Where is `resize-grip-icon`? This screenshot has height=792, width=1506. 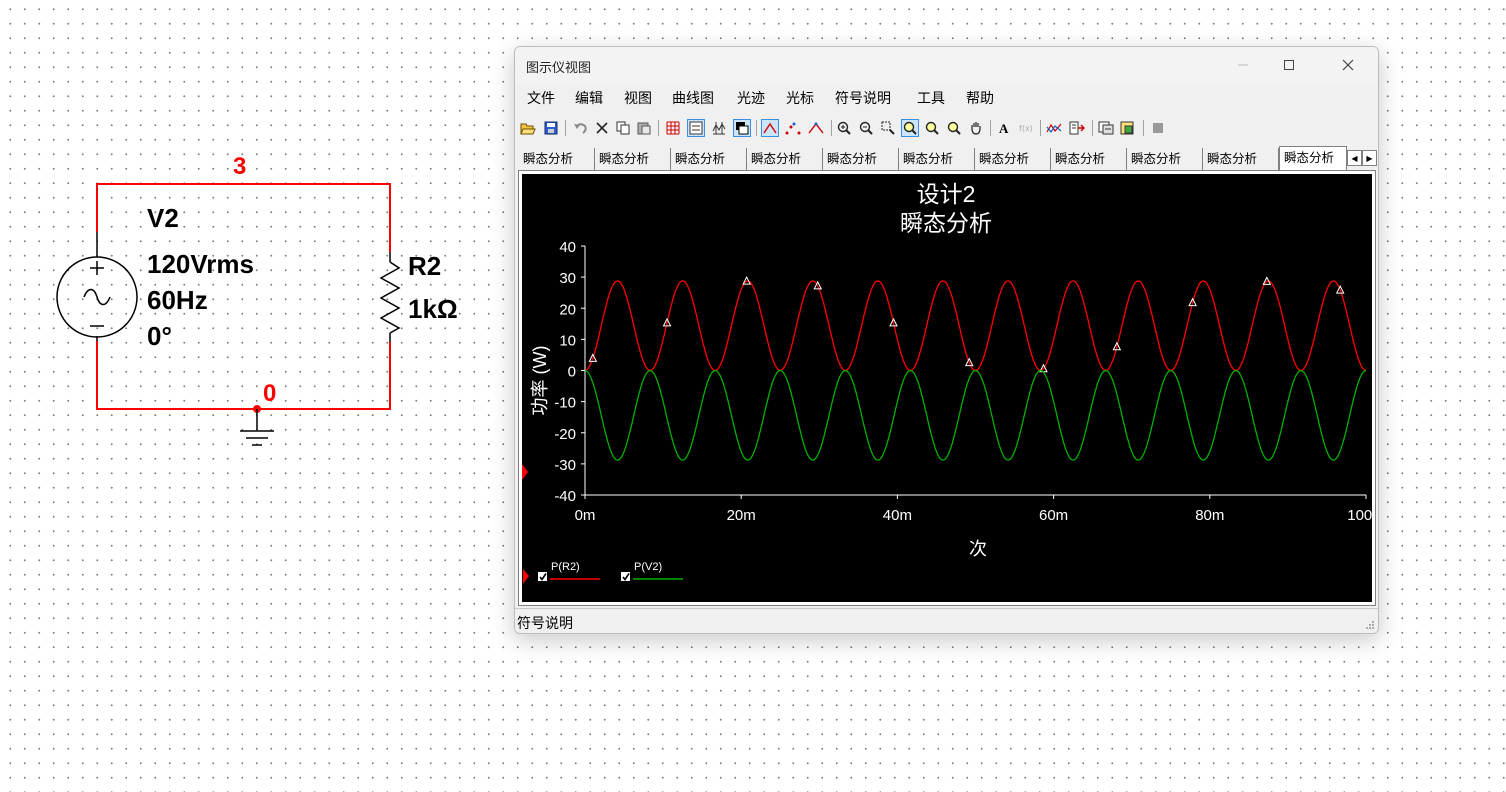 resize-grip-icon is located at coordinates (1370, 625).